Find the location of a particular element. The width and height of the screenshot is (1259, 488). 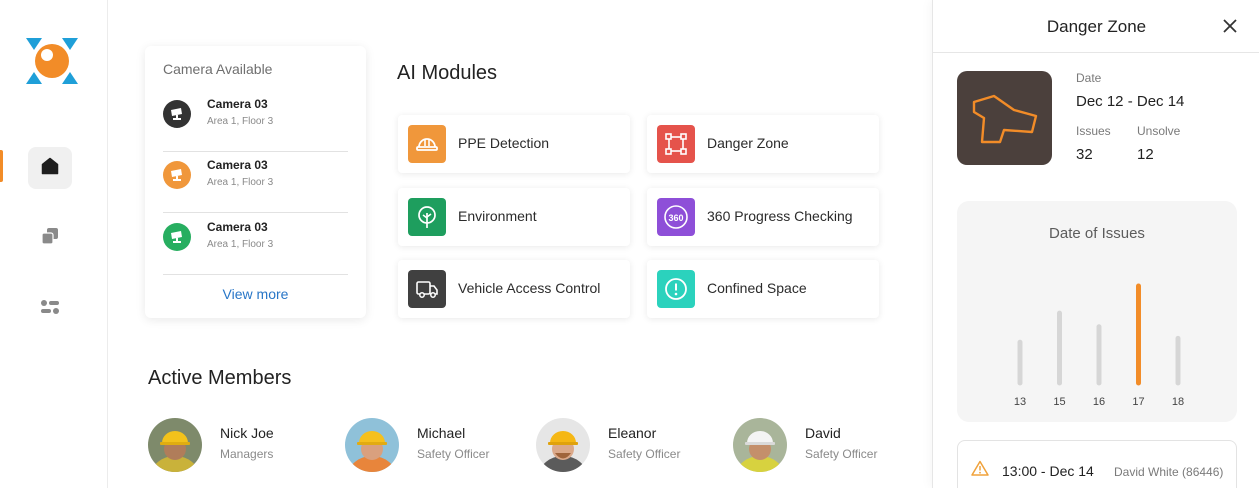

nav-layers is located at coordinates (50, 238).